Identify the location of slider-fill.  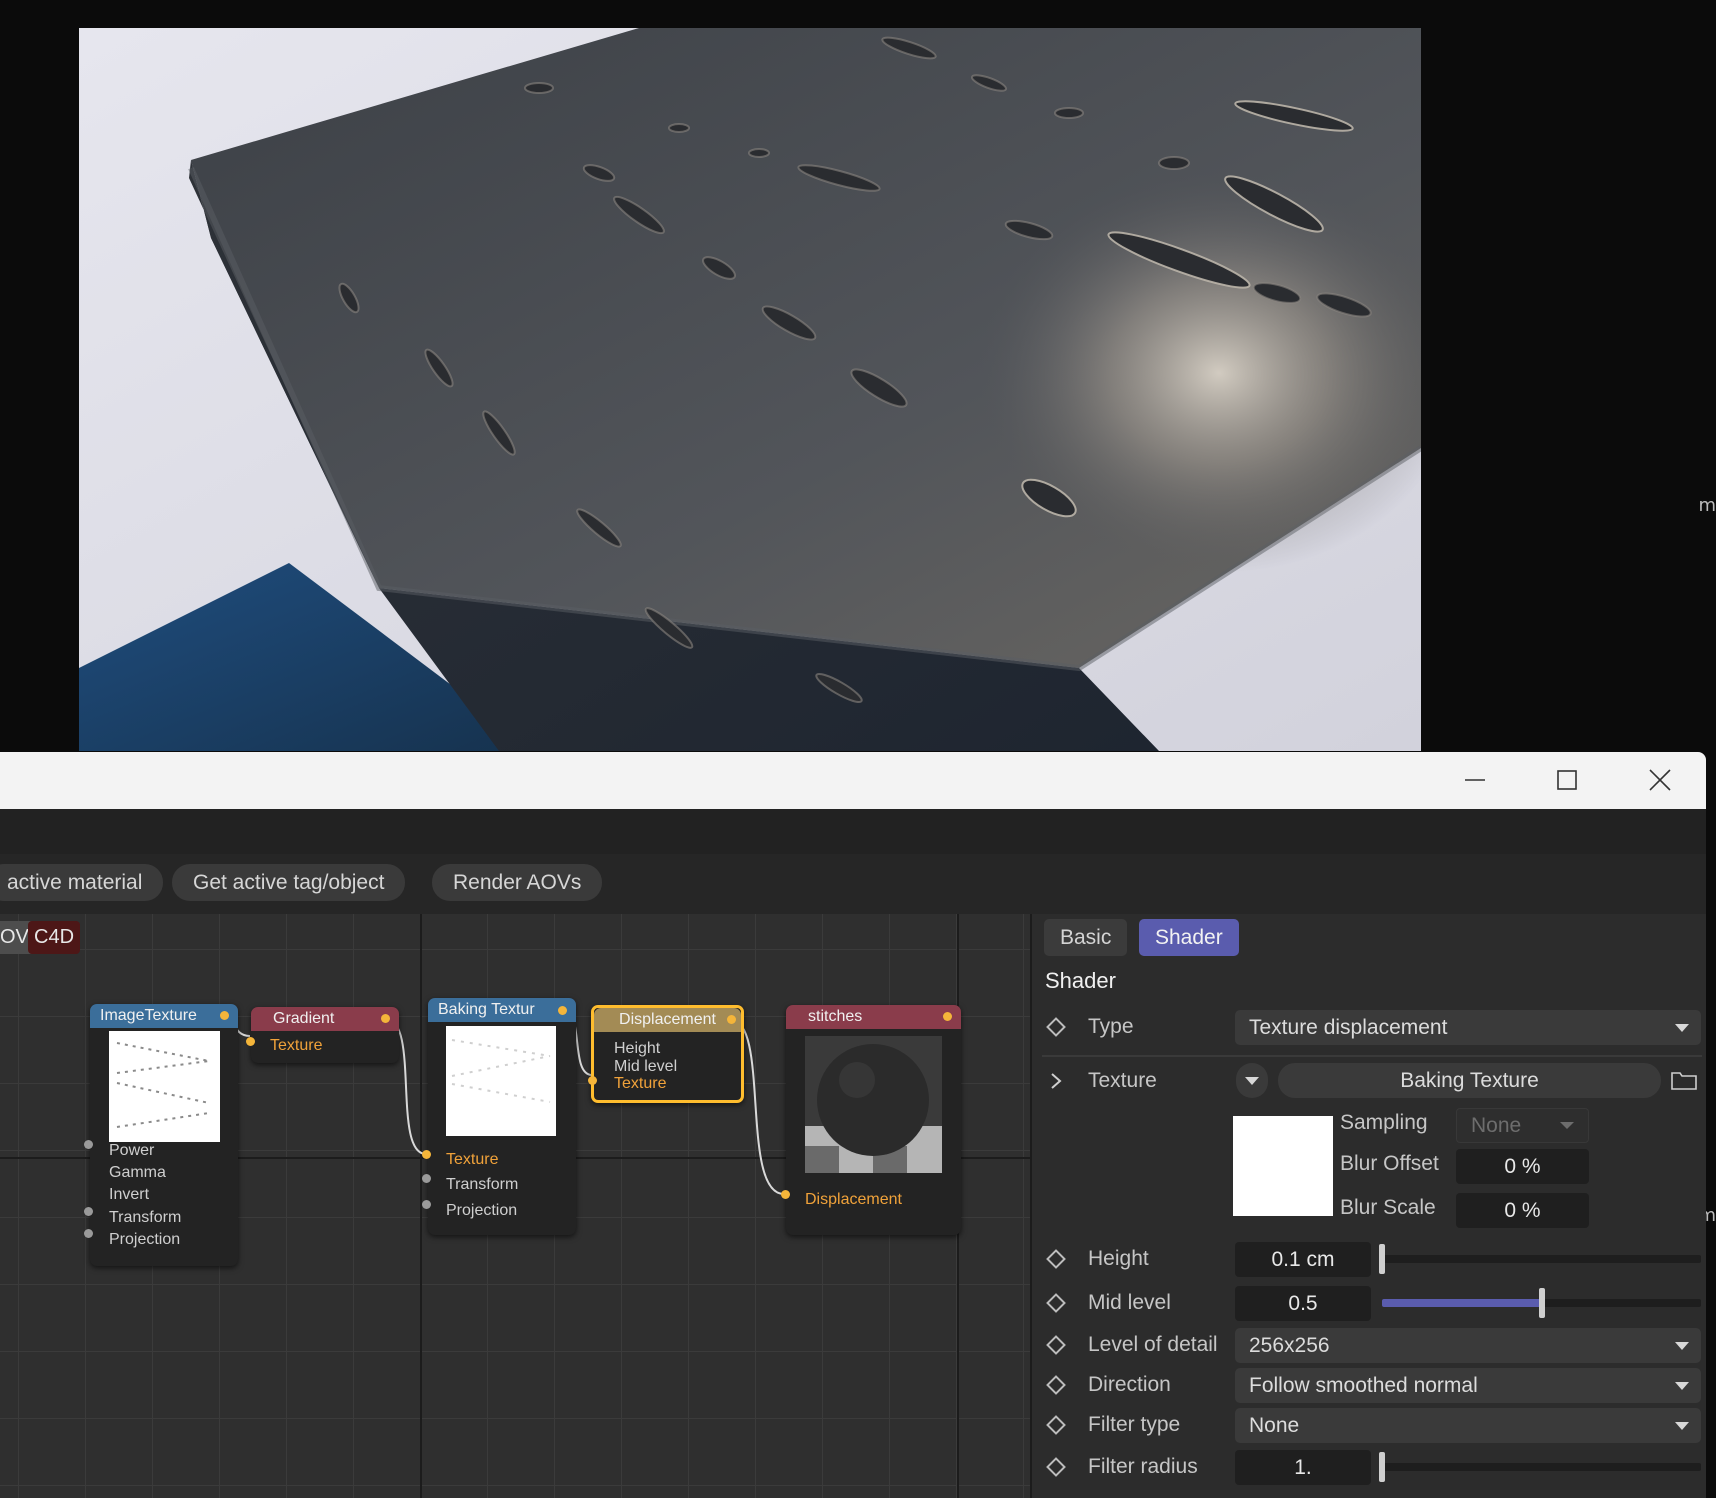
(1462, 1303).